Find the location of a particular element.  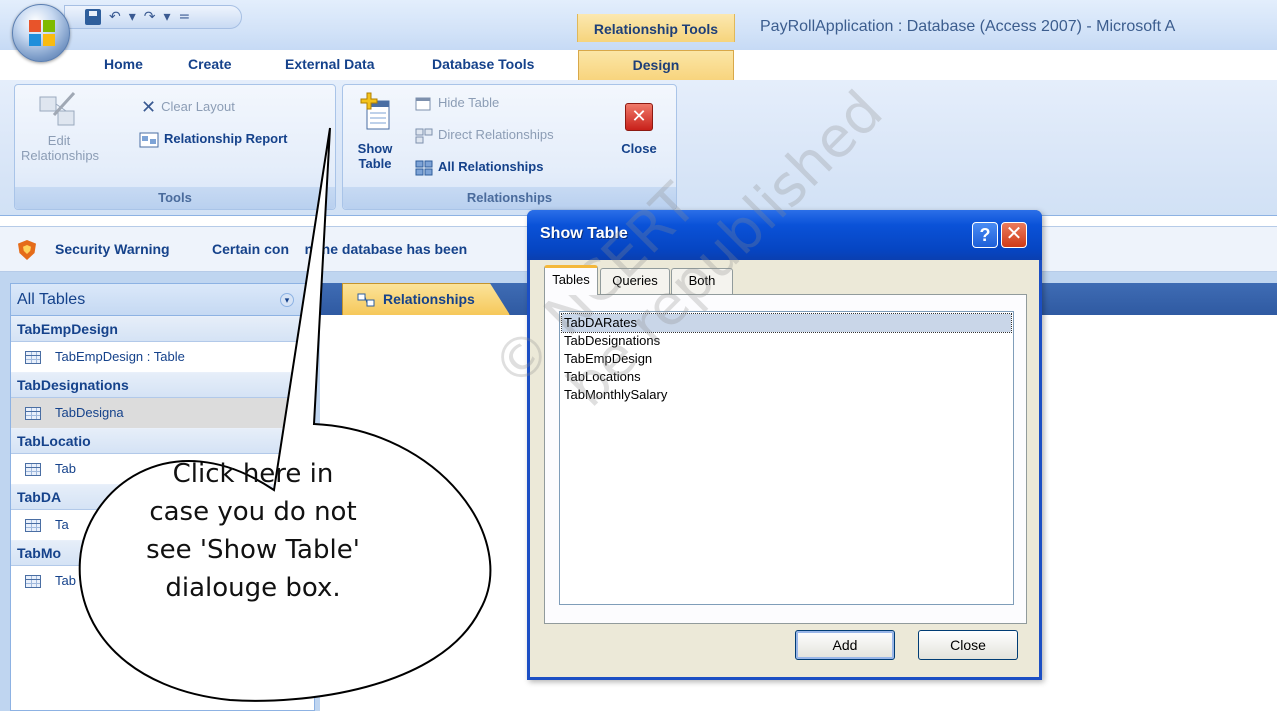

nav-item-label: TabDesigna is located at coordinates (89, 412).